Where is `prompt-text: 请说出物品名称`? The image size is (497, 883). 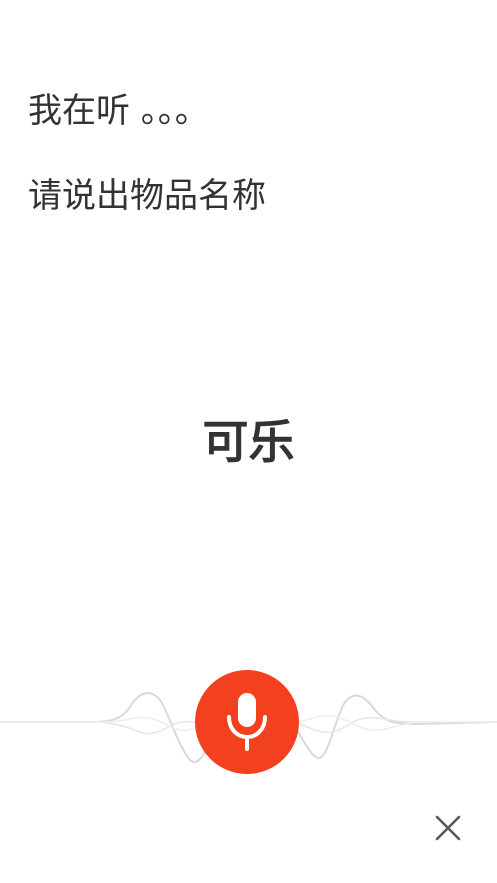
prompt-text: 请说出物品名称 is located at coordinates (147, 196).